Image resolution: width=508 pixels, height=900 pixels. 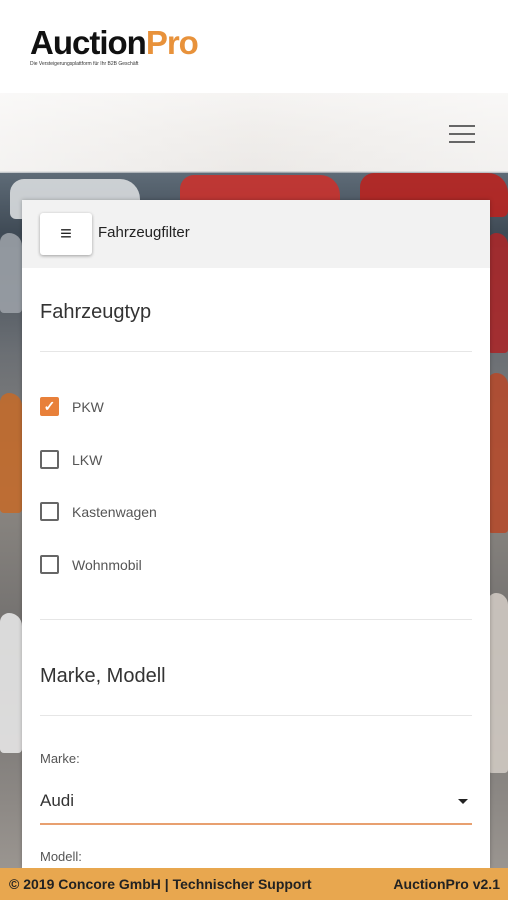 What do you see at coordinates (88, 406) in the screenshot?
I see `checkbox-label: PKW` at bounding box center [88, 406].